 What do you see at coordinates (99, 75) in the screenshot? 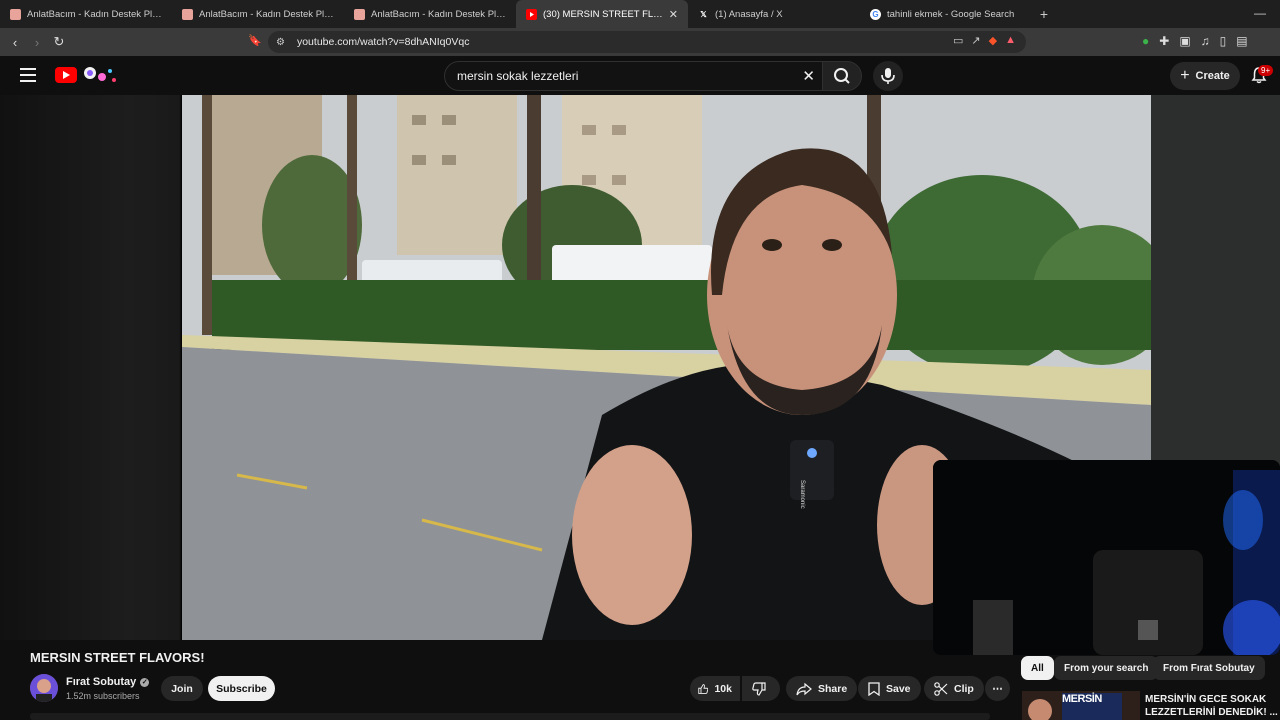
I see `doodle-icon` at bounding box center [99, 75].